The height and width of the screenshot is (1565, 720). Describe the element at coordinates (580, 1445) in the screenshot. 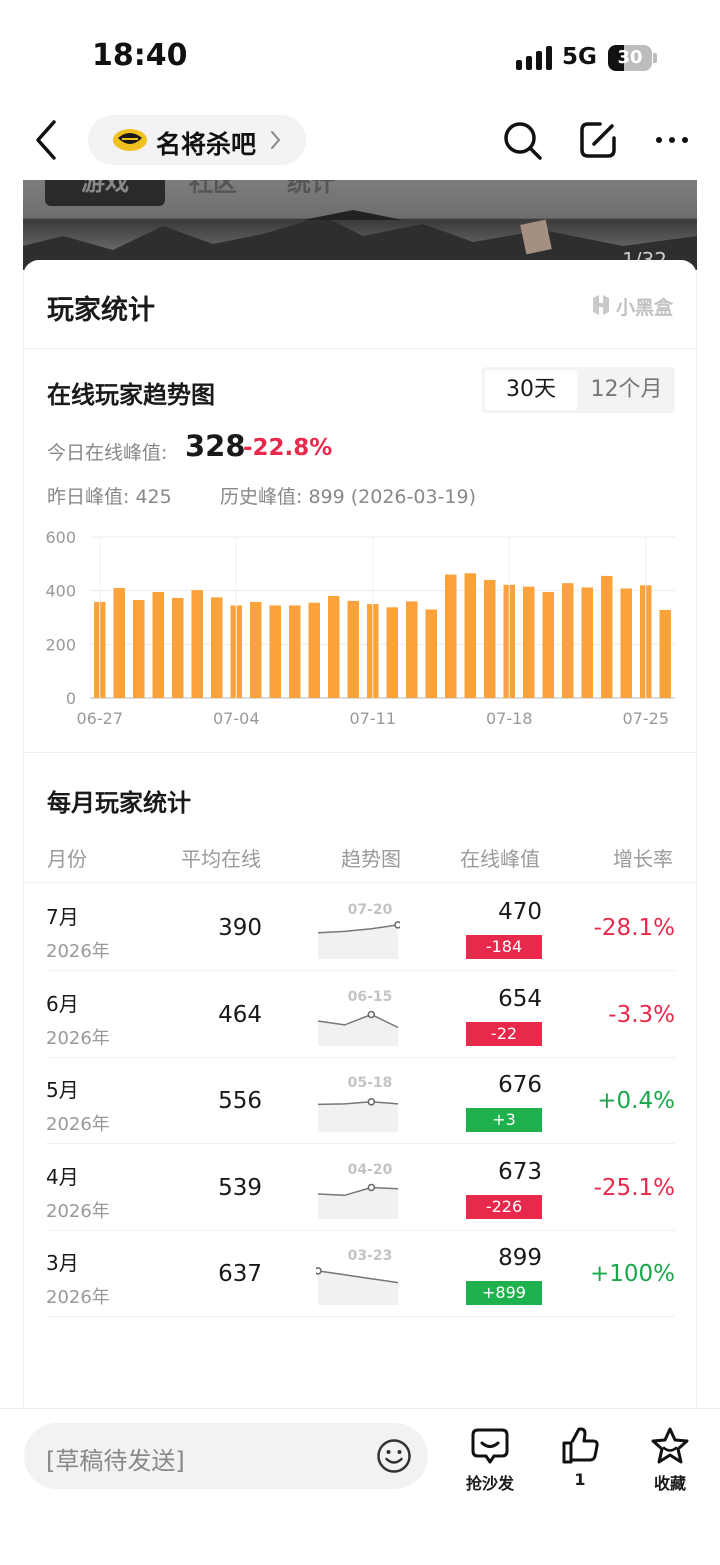

I see `thumbs-up-icon` at that location.